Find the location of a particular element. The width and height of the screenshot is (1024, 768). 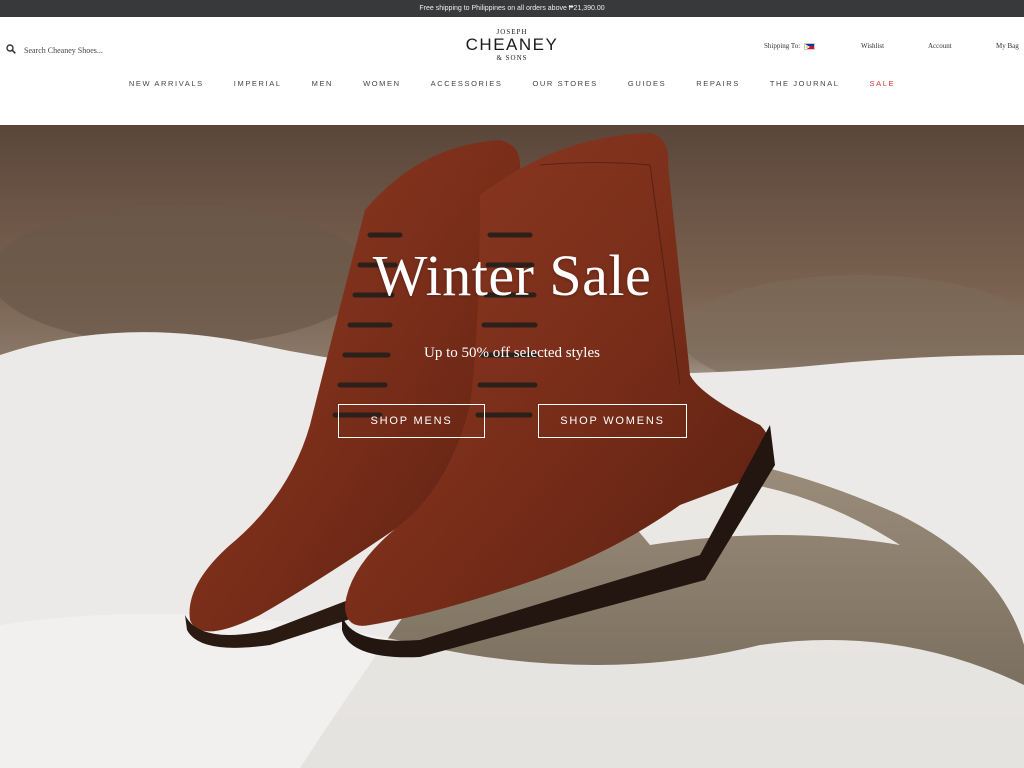

hero-subtitle: Up to 50% off selected styles is located at coordinates (512, 353).